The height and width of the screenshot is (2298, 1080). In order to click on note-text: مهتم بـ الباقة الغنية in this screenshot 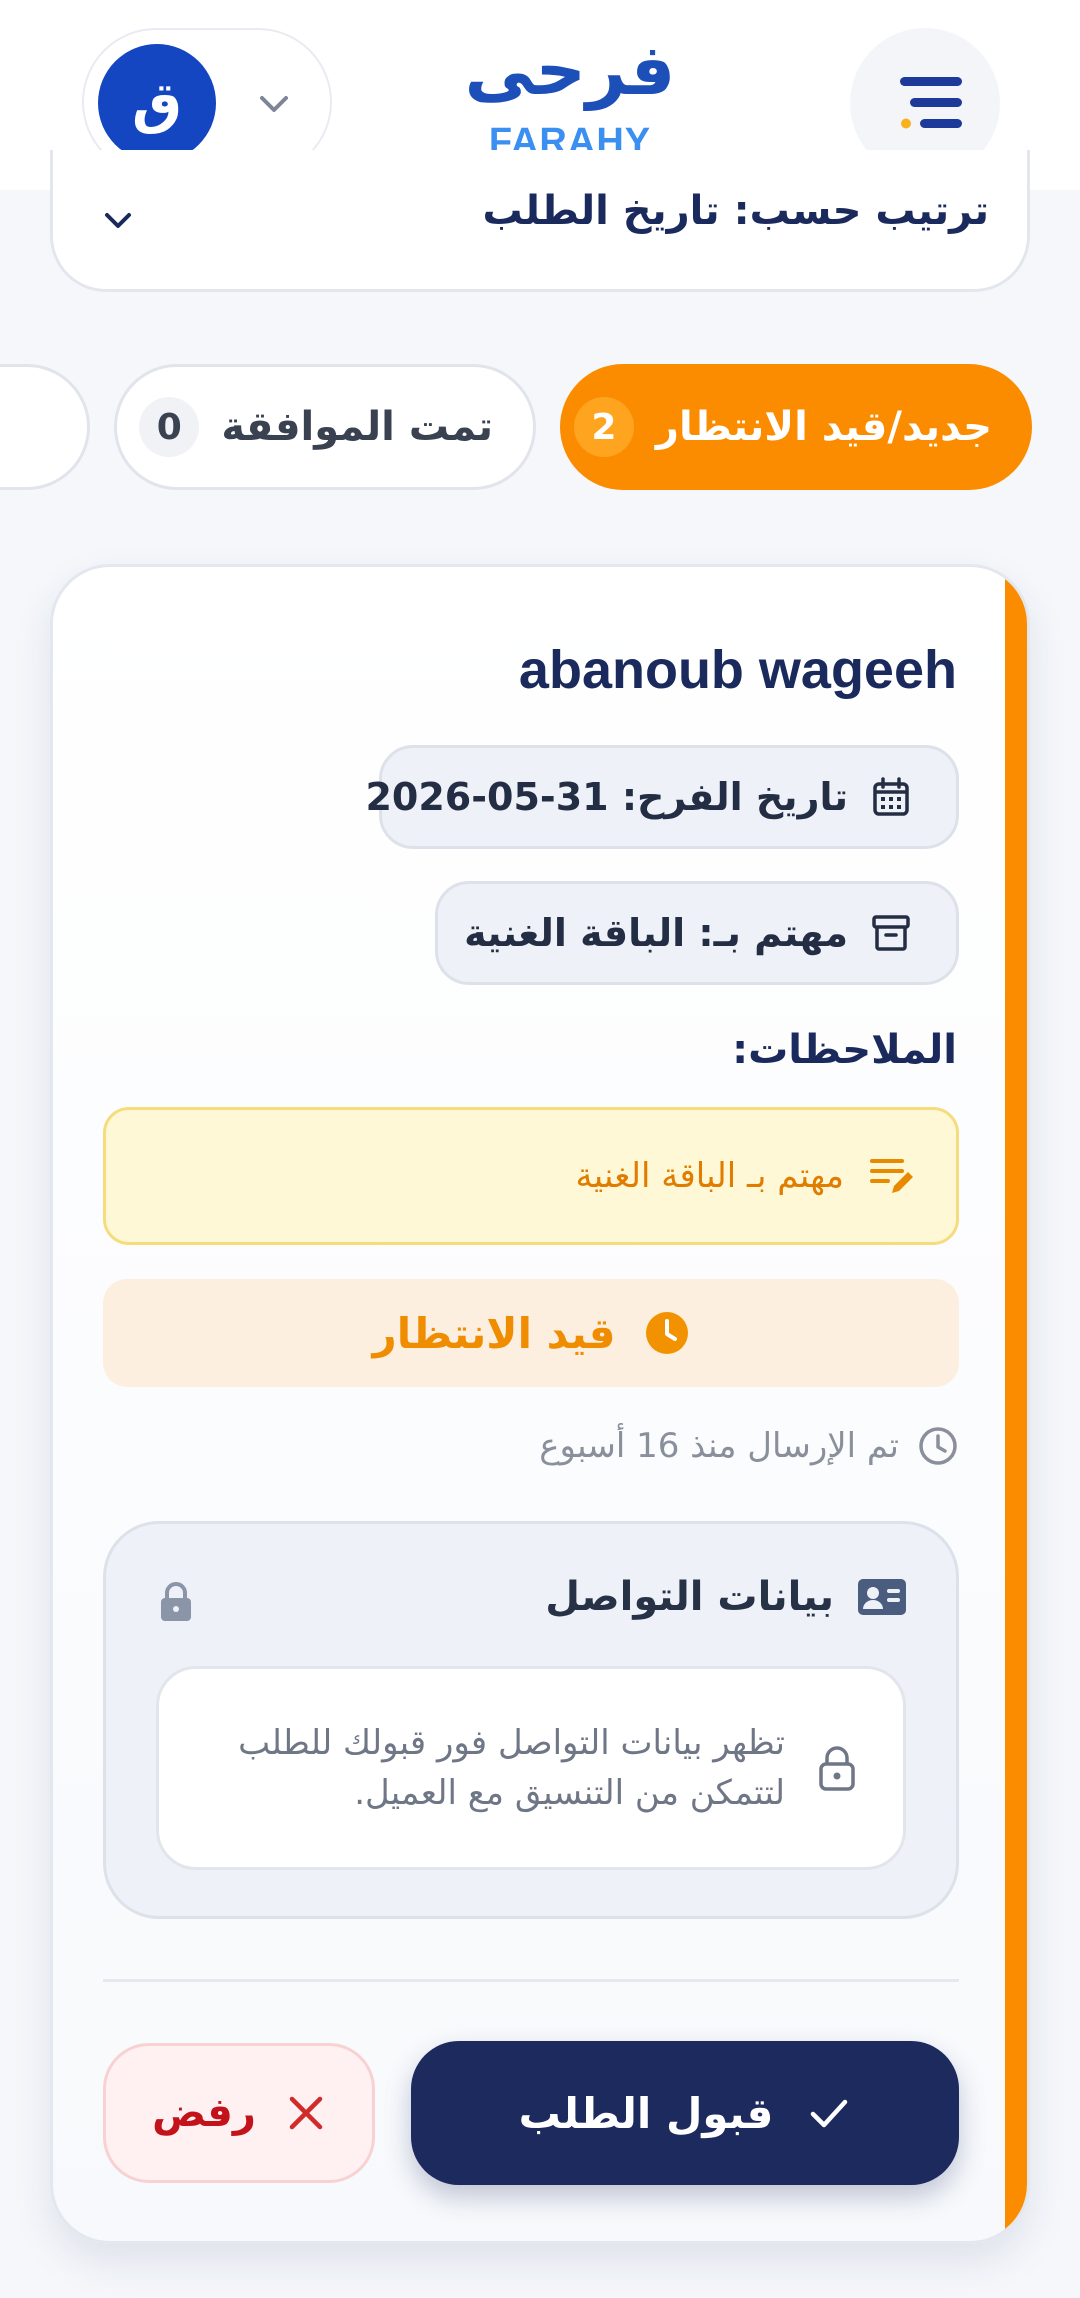, I will do `click(709, 1176)`.